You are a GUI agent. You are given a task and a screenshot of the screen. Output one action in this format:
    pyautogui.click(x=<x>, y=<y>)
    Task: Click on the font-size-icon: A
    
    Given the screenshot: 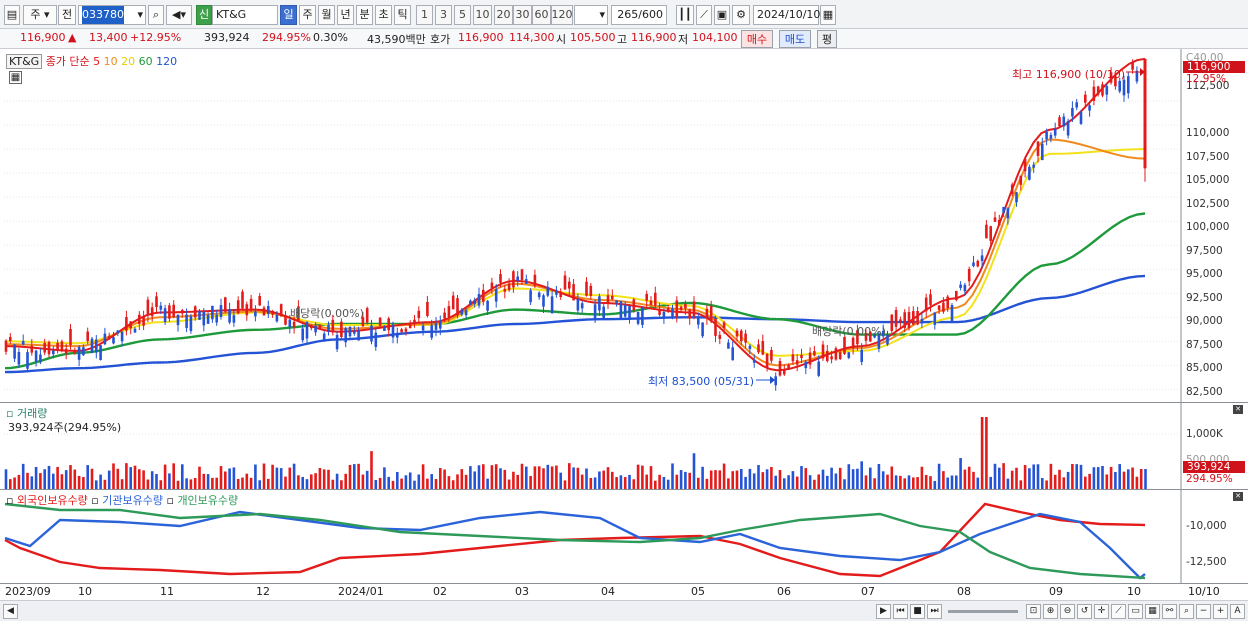 What is the action you would take?
    pyautogui.click(x=1237, y=611)
    